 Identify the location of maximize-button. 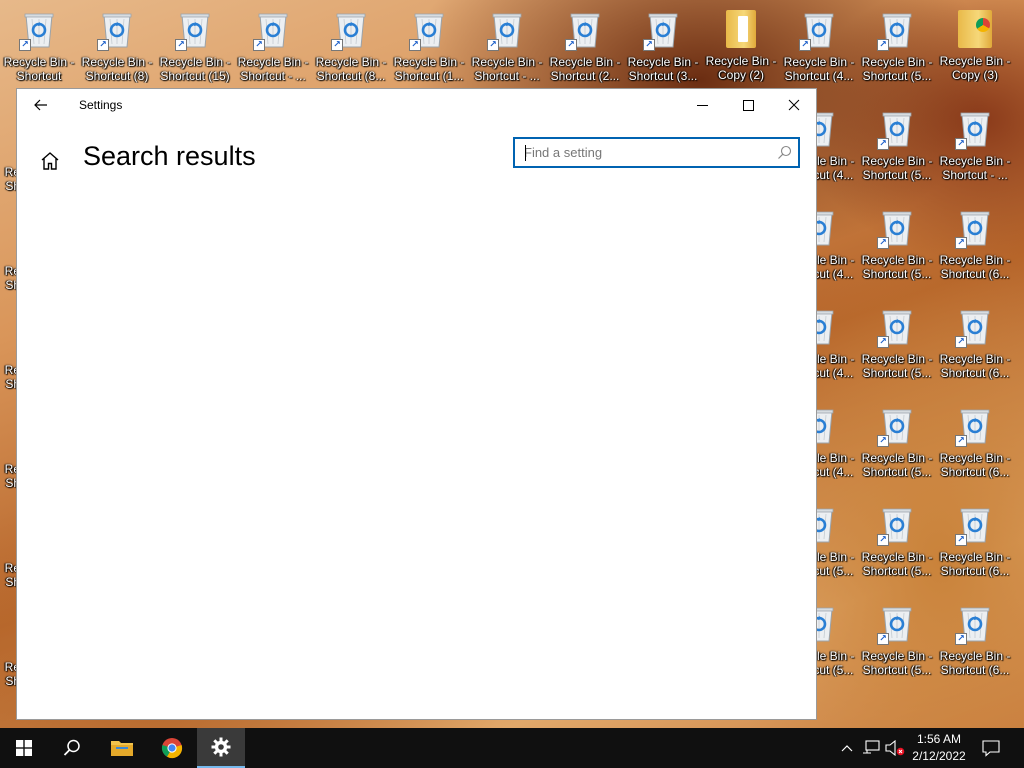
(748, 105).